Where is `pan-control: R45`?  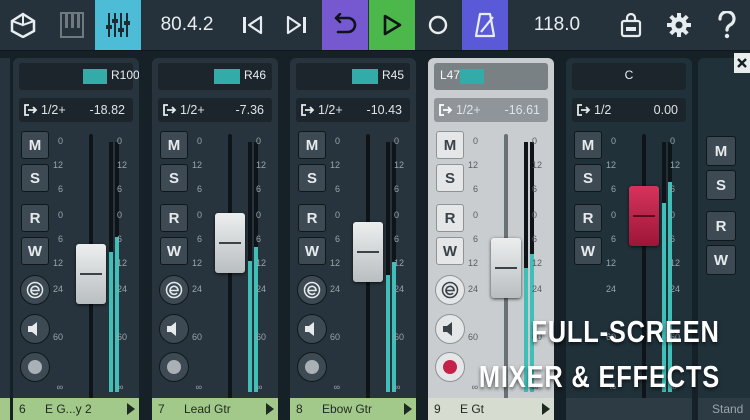
pan-control: R45 is located at coordinates (353, 76).